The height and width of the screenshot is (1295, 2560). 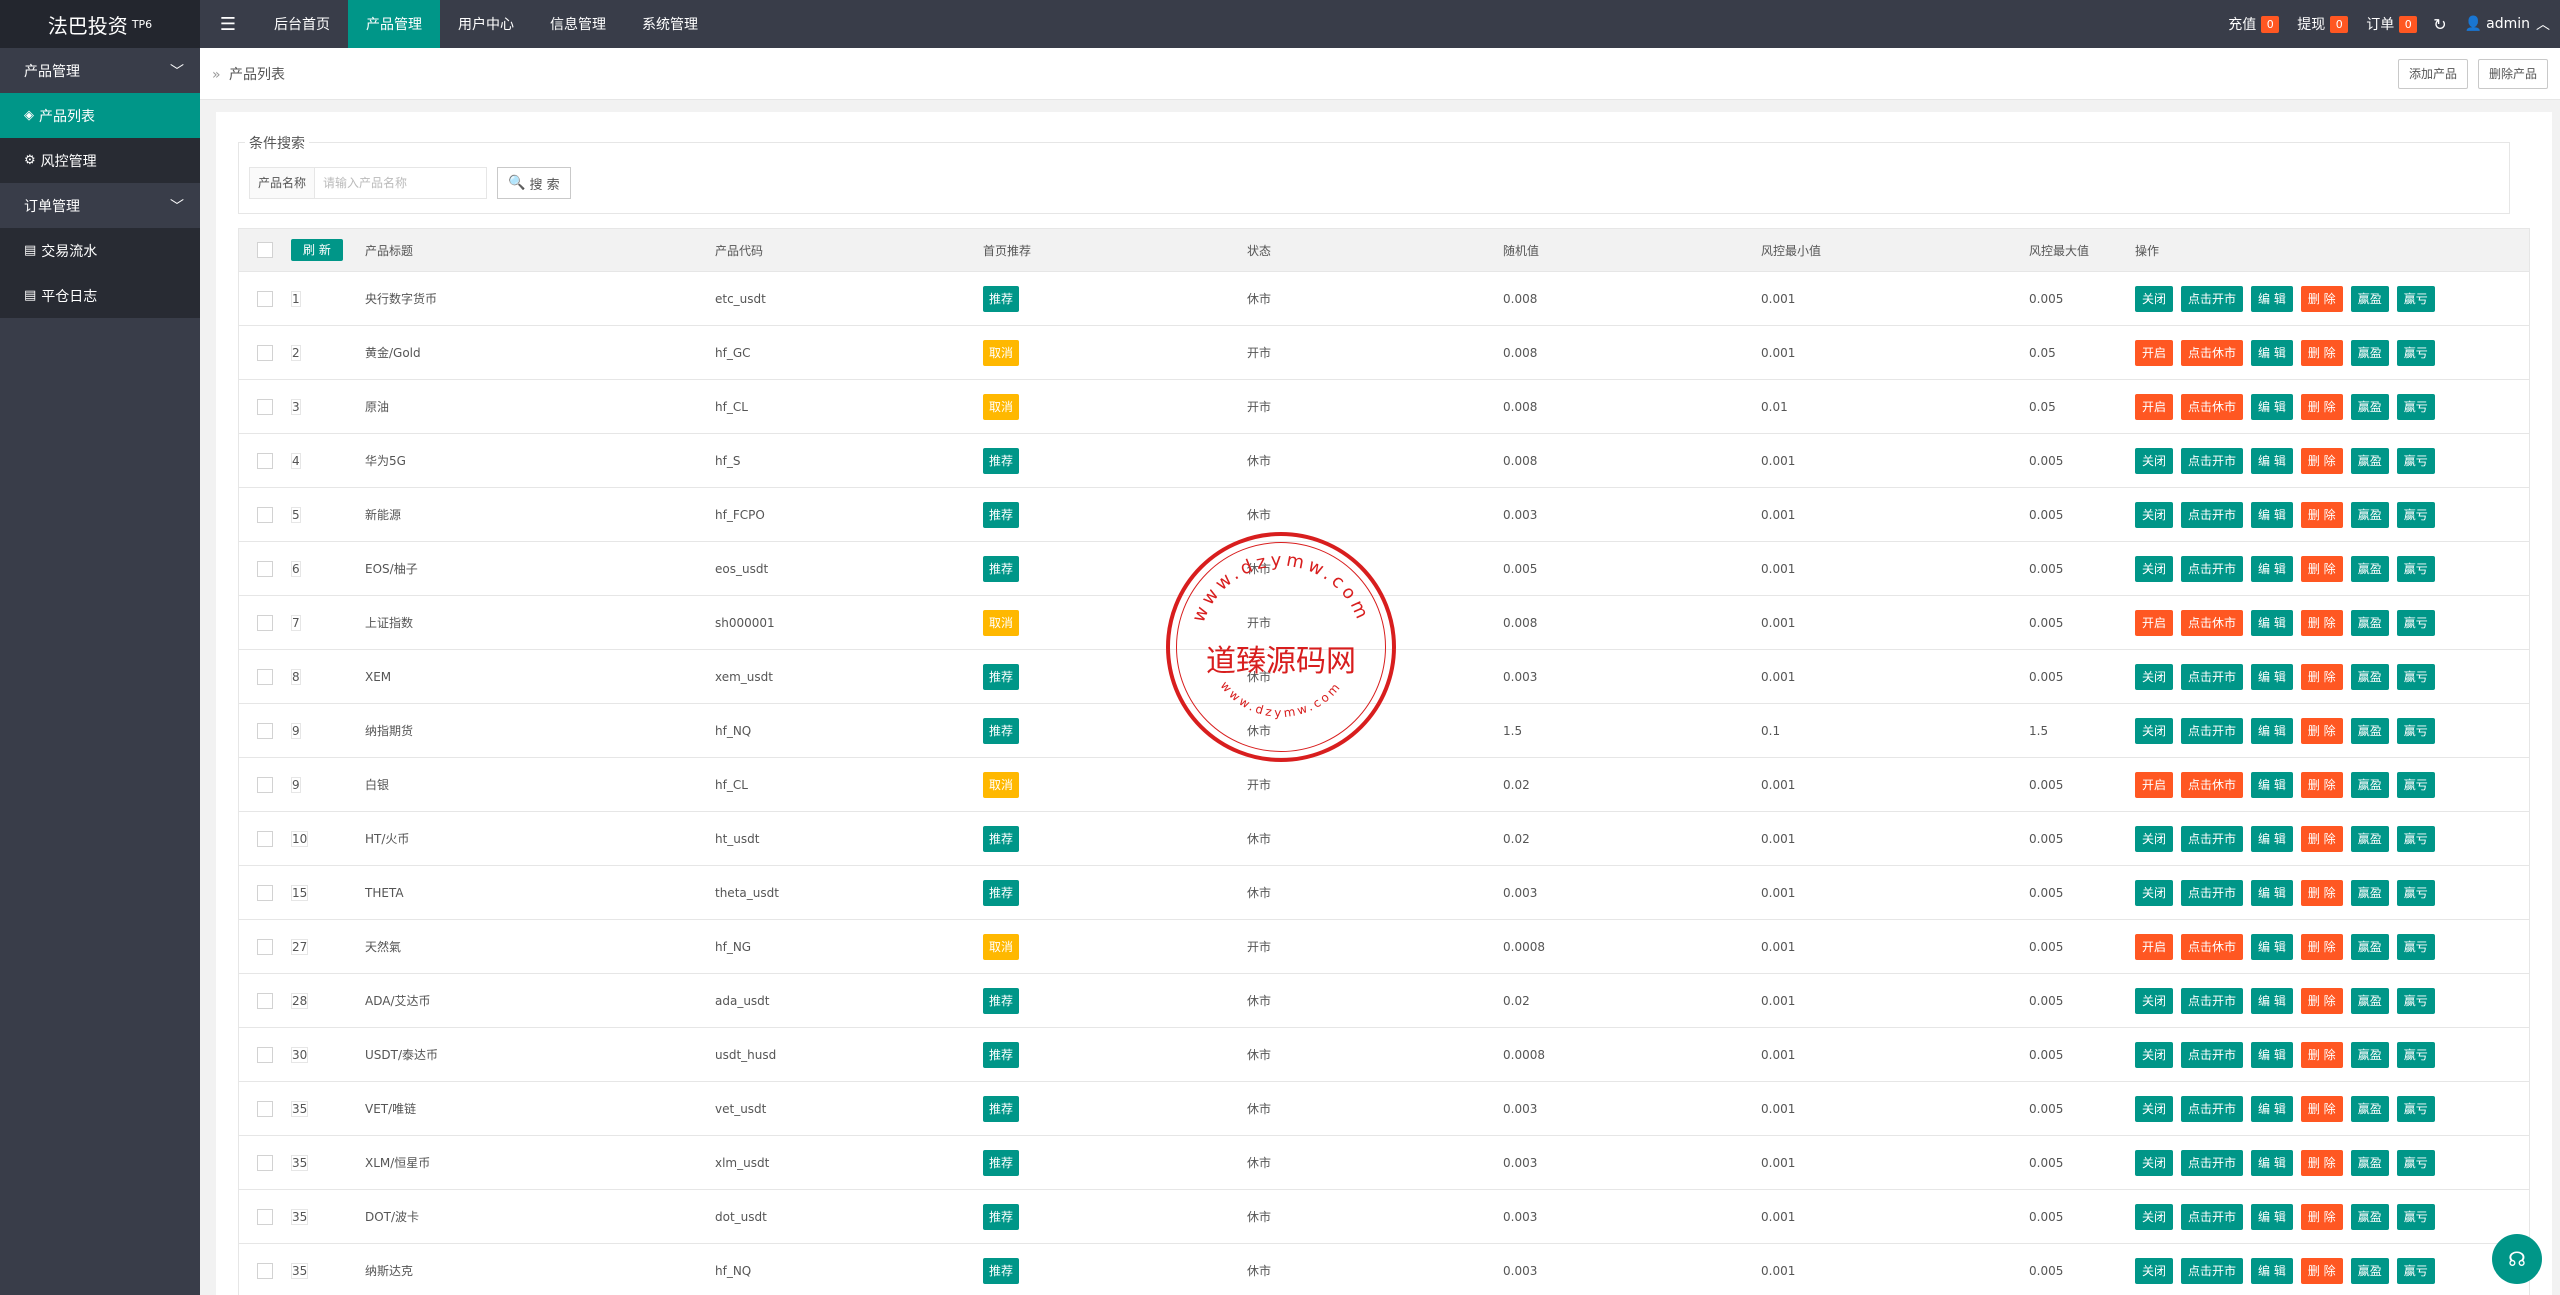 What do you see at coordinates (578, 24) in the screenshot?
I see `nav-item-info: 信息管理` at bounding box center [578, 24].